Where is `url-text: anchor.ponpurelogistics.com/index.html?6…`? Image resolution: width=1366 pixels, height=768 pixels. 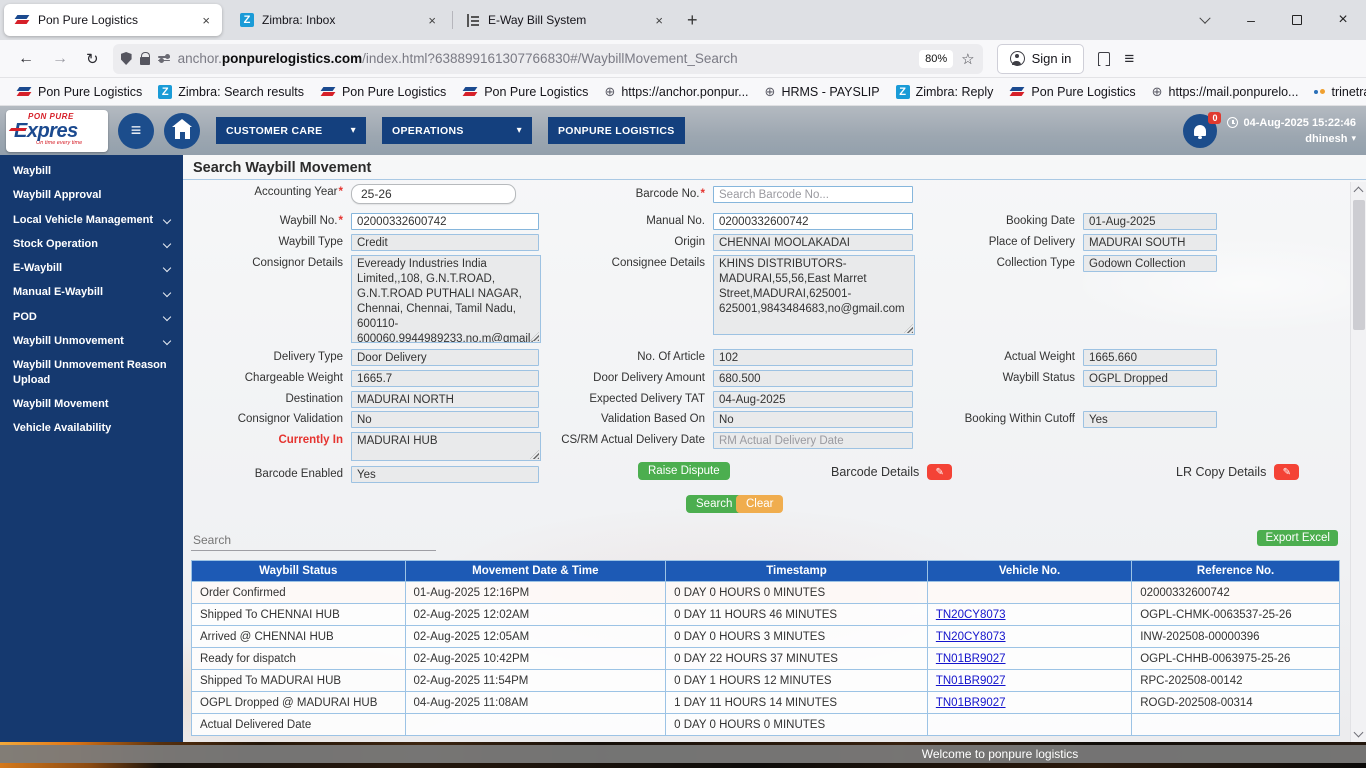
url-text: anchor.ponpurelogistics.com/index.html?6… is located at coordinates (457, 58).